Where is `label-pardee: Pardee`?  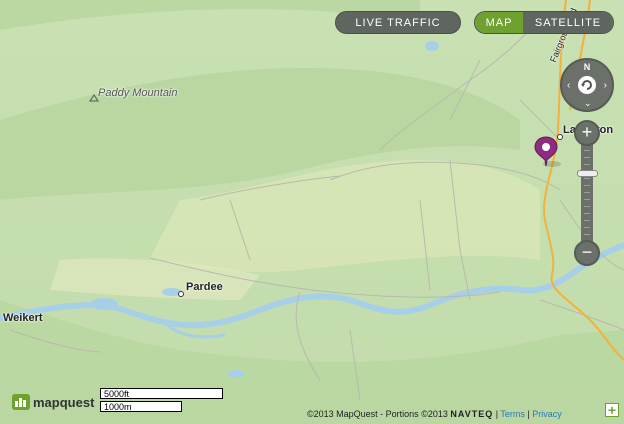
label-pardee: Pardee is located at coordinates (204, 287).